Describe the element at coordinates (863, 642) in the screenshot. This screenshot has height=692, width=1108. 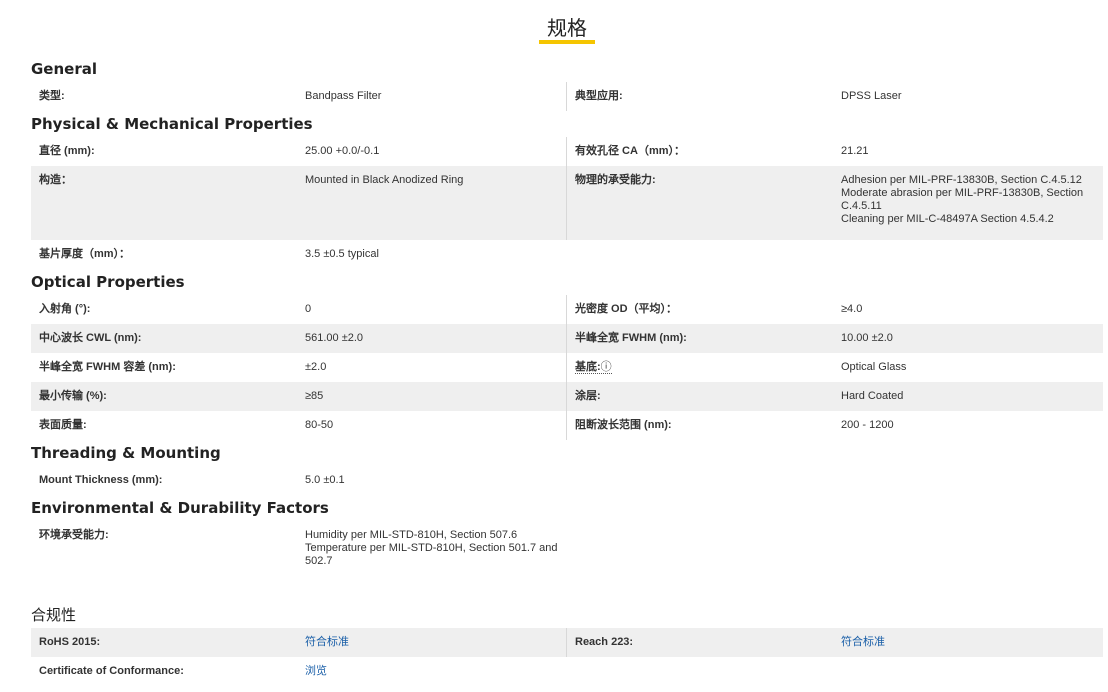
I see `reach-compliance-link: 符合标准` at that location.